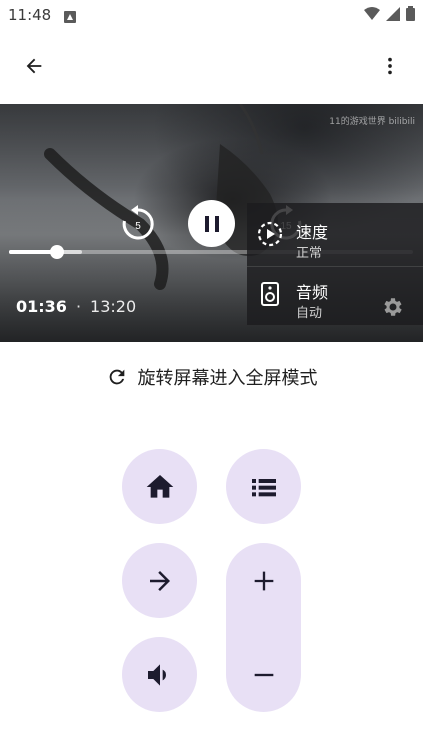  I want to click on gear-icon, so click(393, 307).